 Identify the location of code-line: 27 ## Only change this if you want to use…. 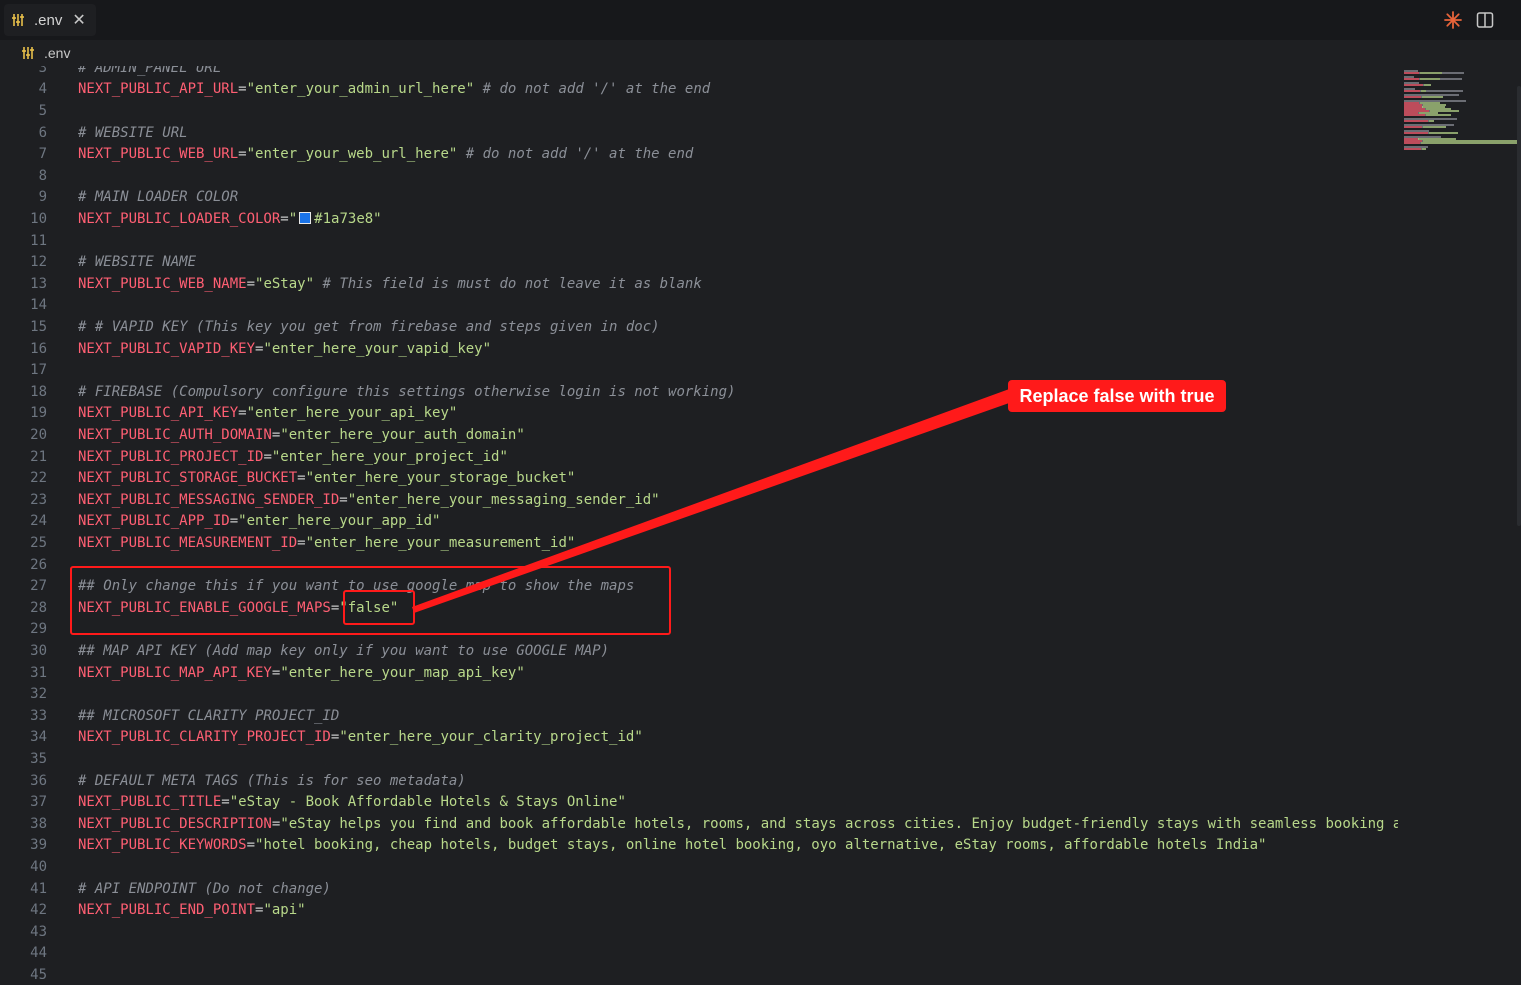
(699, 587).